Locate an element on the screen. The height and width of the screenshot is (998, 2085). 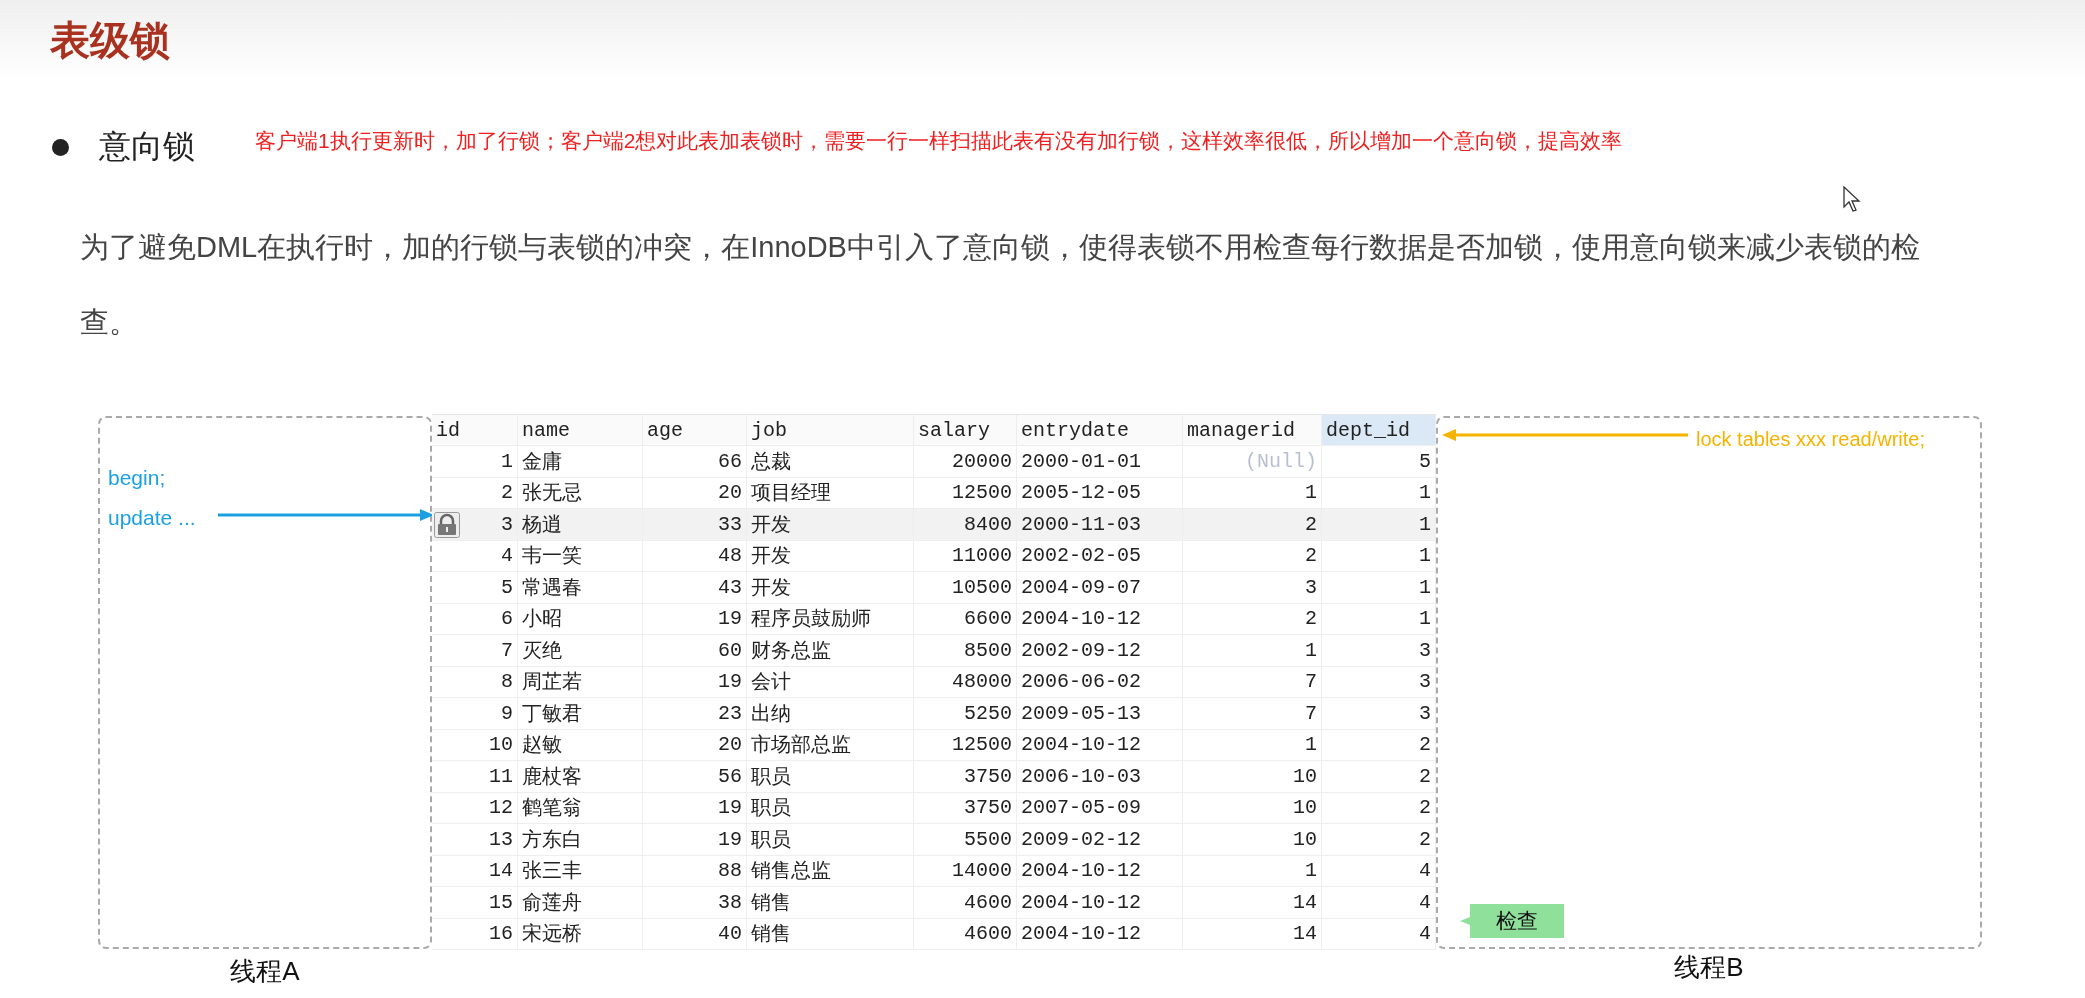
table-cell: 11 is located at coordinates (475, 777).